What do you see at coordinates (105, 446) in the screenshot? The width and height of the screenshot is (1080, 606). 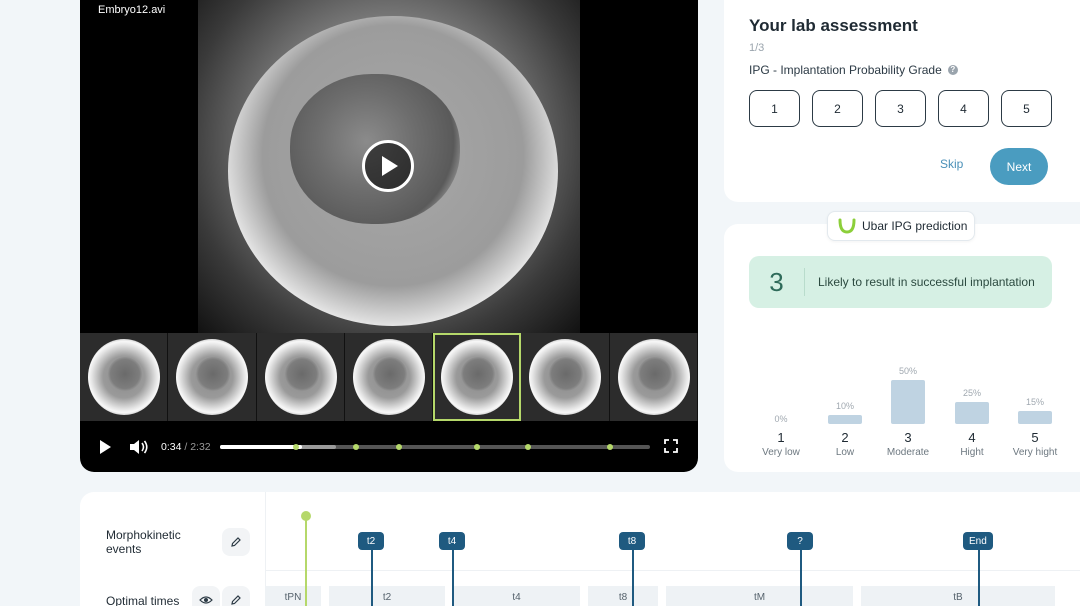 I see `play-button` at bounding box center [105, 446].